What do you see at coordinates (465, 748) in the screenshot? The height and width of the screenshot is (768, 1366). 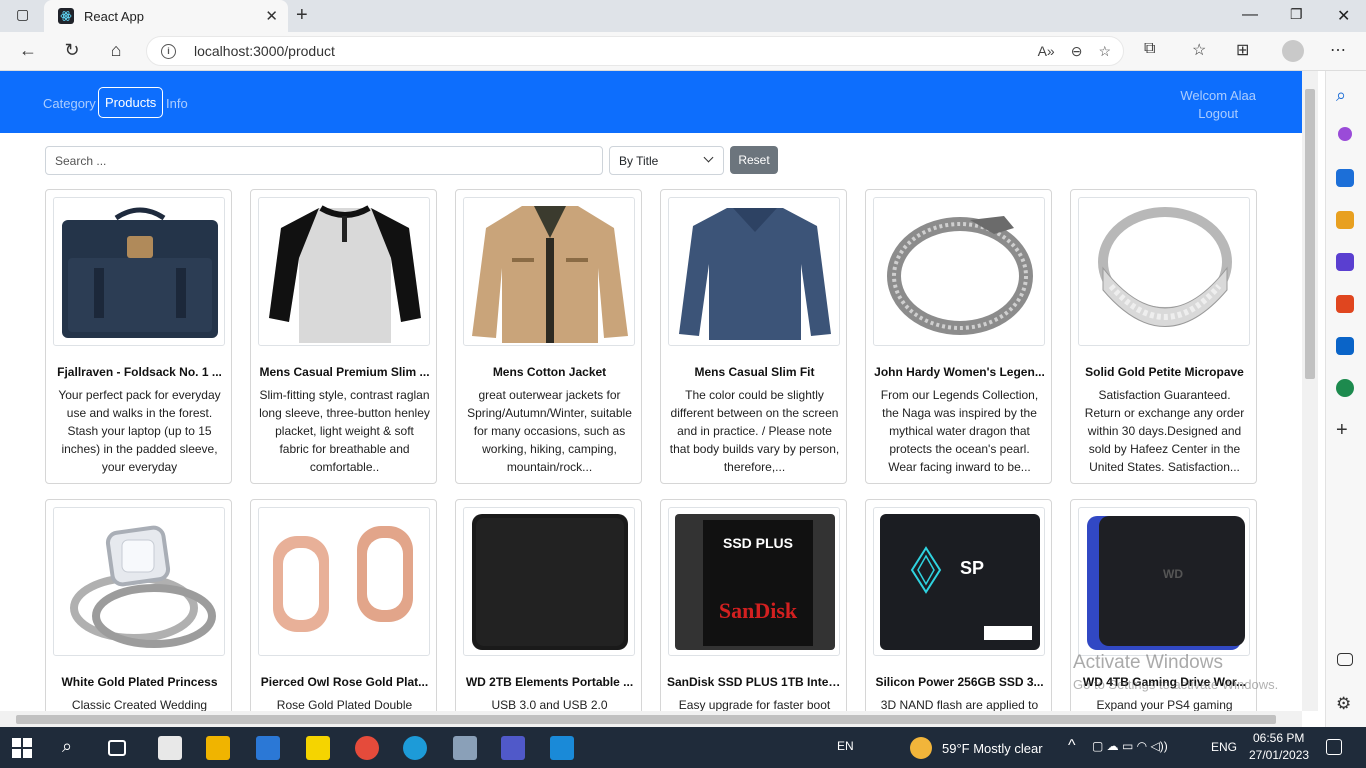 I see `computer-icon` at bounding box center [465, 748].